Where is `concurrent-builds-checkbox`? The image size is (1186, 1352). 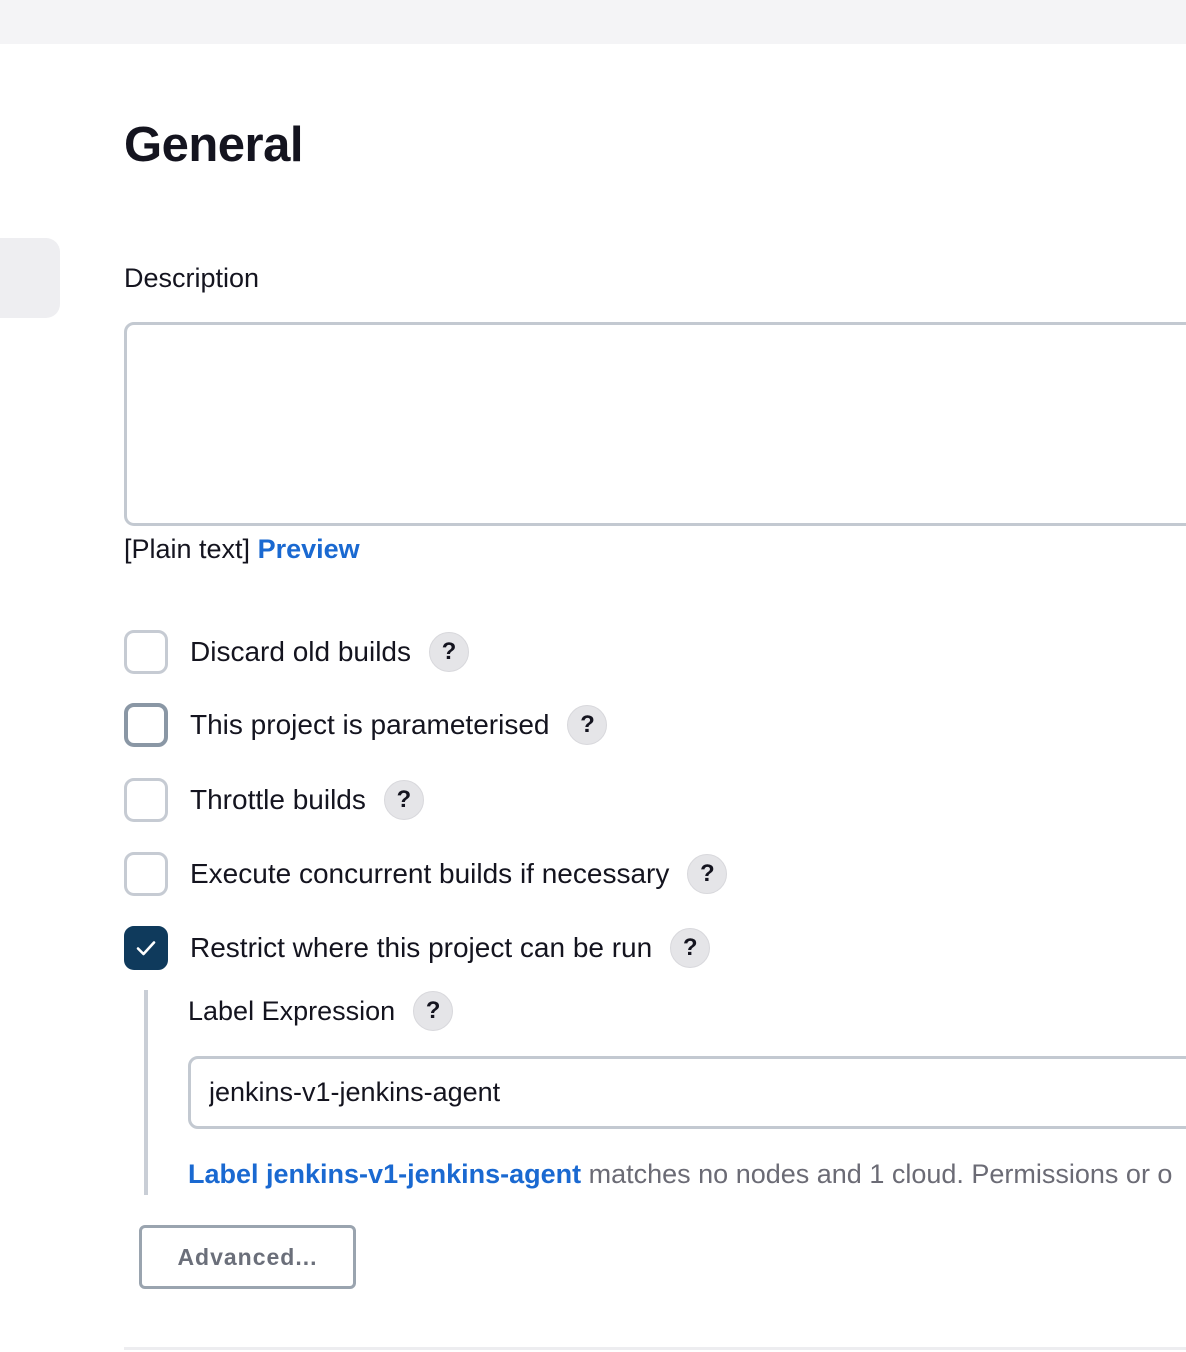
concurrent-builds-checkbox is located at coordinates (146, 874).